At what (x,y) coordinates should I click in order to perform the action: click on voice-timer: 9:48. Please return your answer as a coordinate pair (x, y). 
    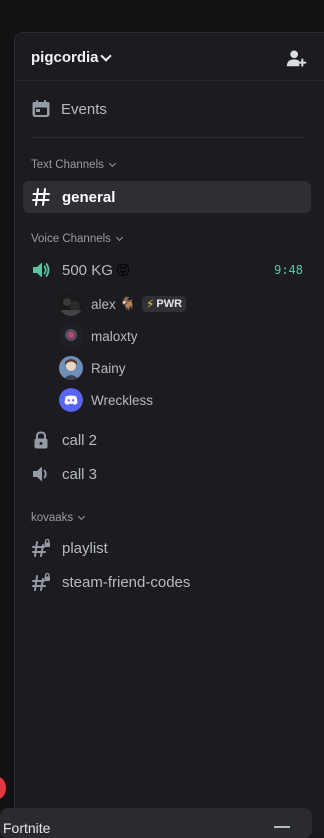
    Looking at the image, I should click on (288, 270).